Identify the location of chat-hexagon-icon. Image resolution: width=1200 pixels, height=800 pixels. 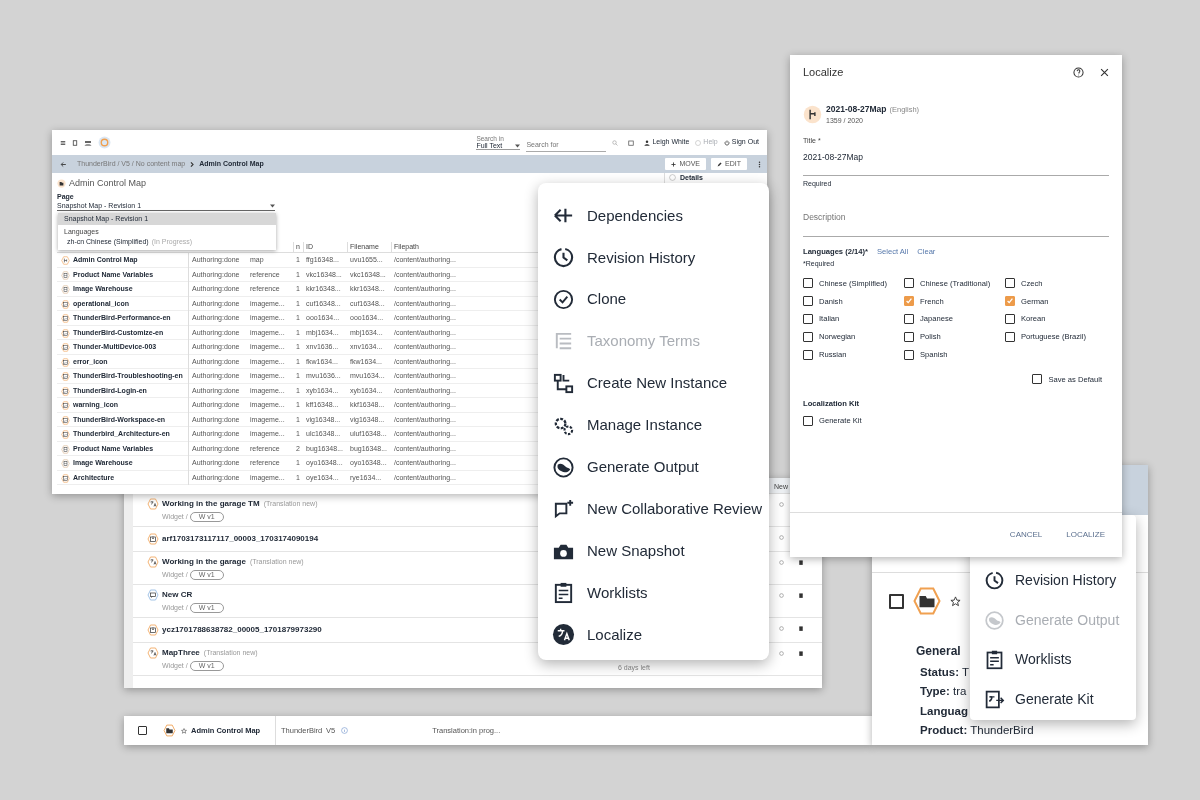
(153, 594).